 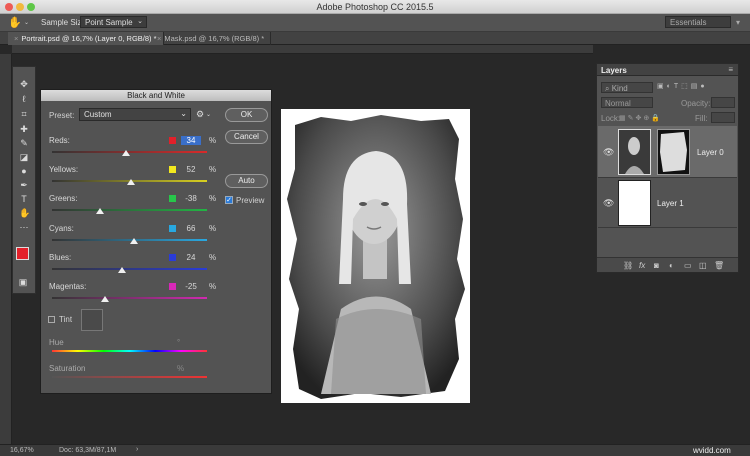 I want to click on greens-slider-thumb, so click(x=100, y=211).